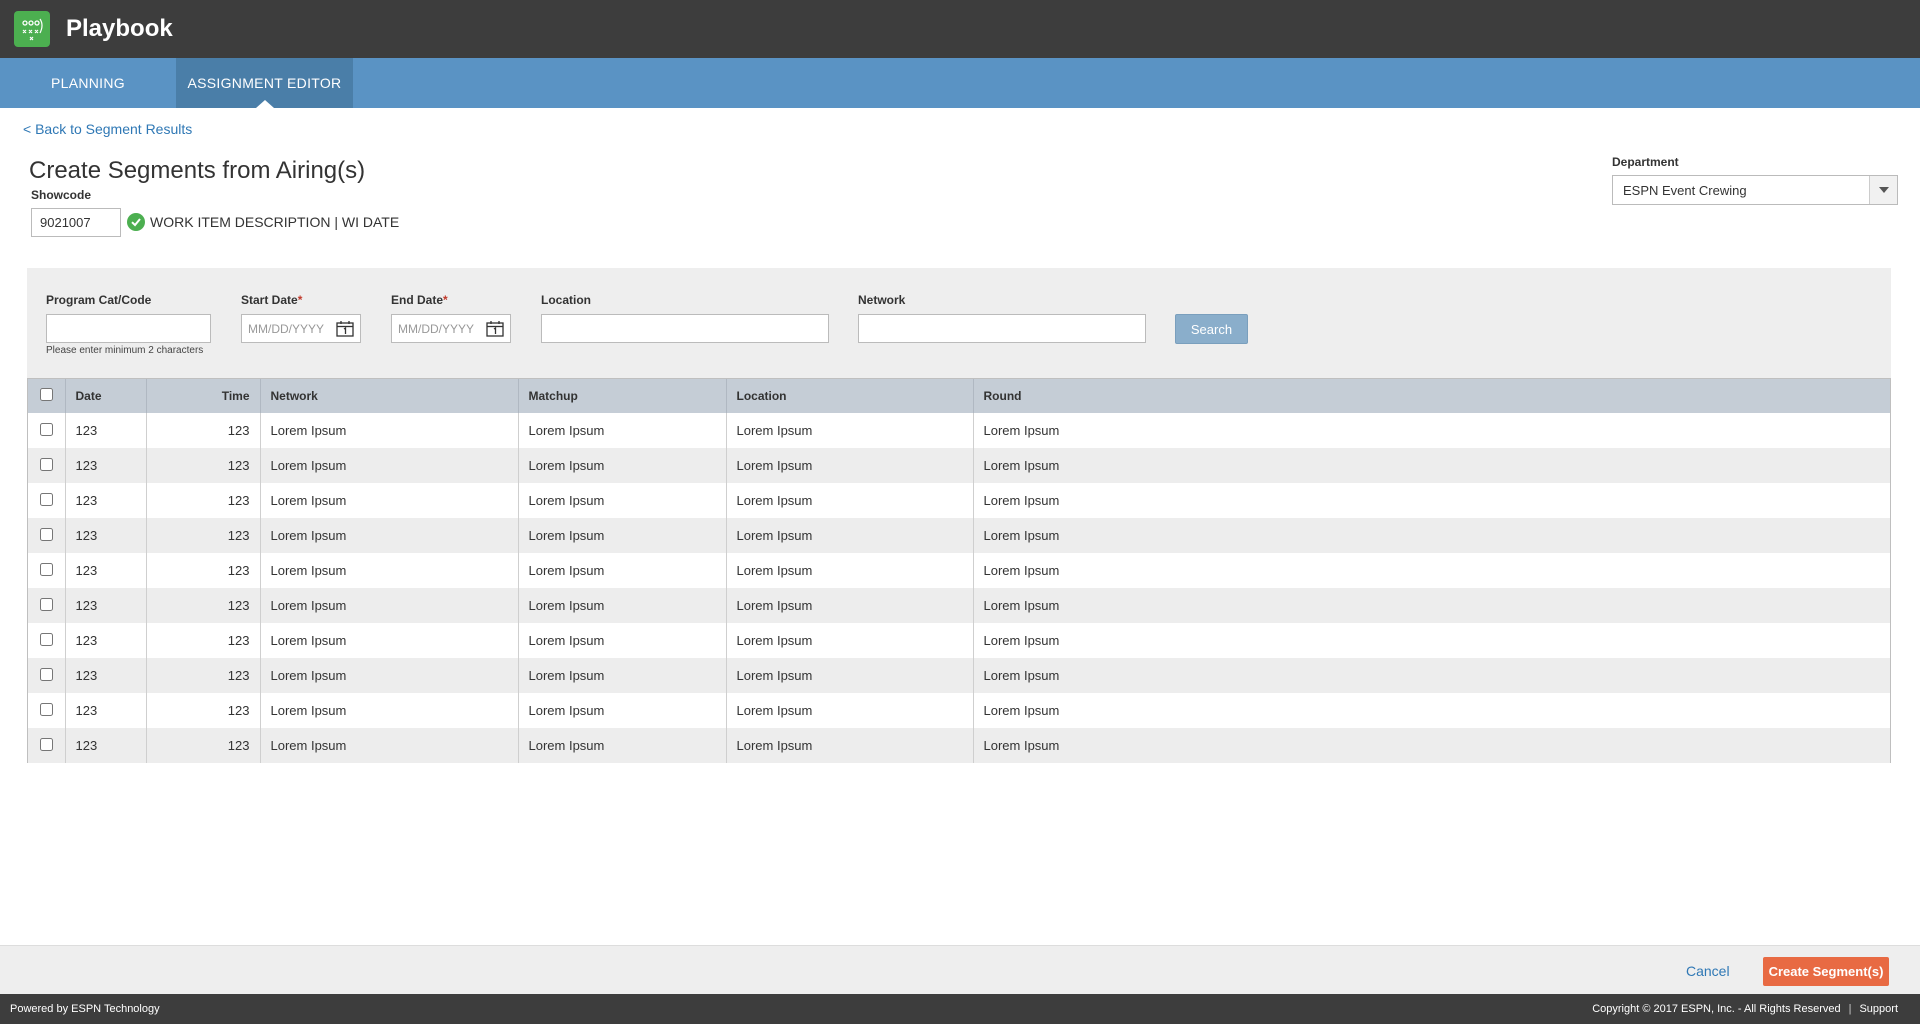  Describe the element at coordinates (1826, 971) in the screenshot. I see `create-segments-button: Create Segment(s)` at that location.